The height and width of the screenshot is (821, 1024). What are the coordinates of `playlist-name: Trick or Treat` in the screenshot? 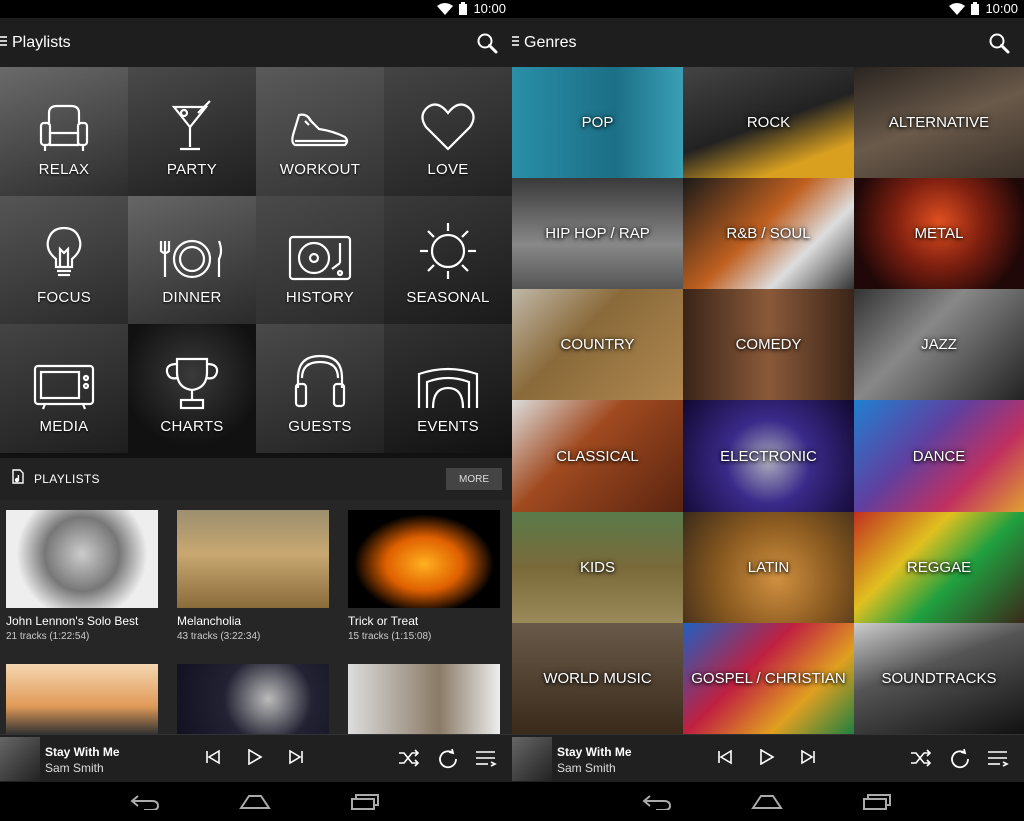 It's located at (383, 621).